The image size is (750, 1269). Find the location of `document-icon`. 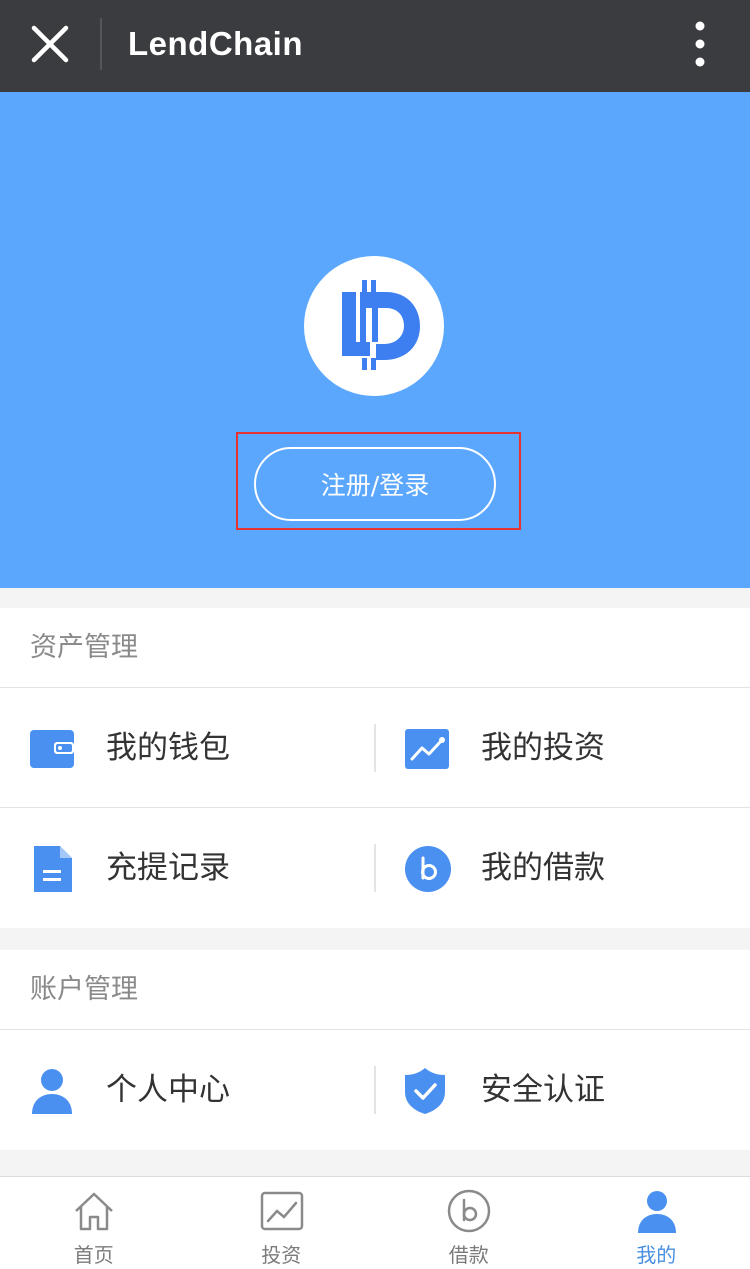

document-icon is located at coordinates (53, 869).